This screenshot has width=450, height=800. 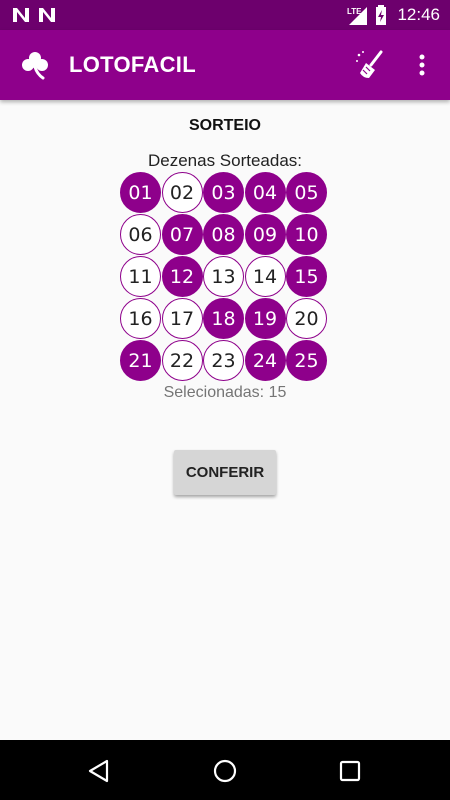 What do you see at coordinates (99, 771) in the screenshot?
I see `back-icon` at bounding box center [99, 771].